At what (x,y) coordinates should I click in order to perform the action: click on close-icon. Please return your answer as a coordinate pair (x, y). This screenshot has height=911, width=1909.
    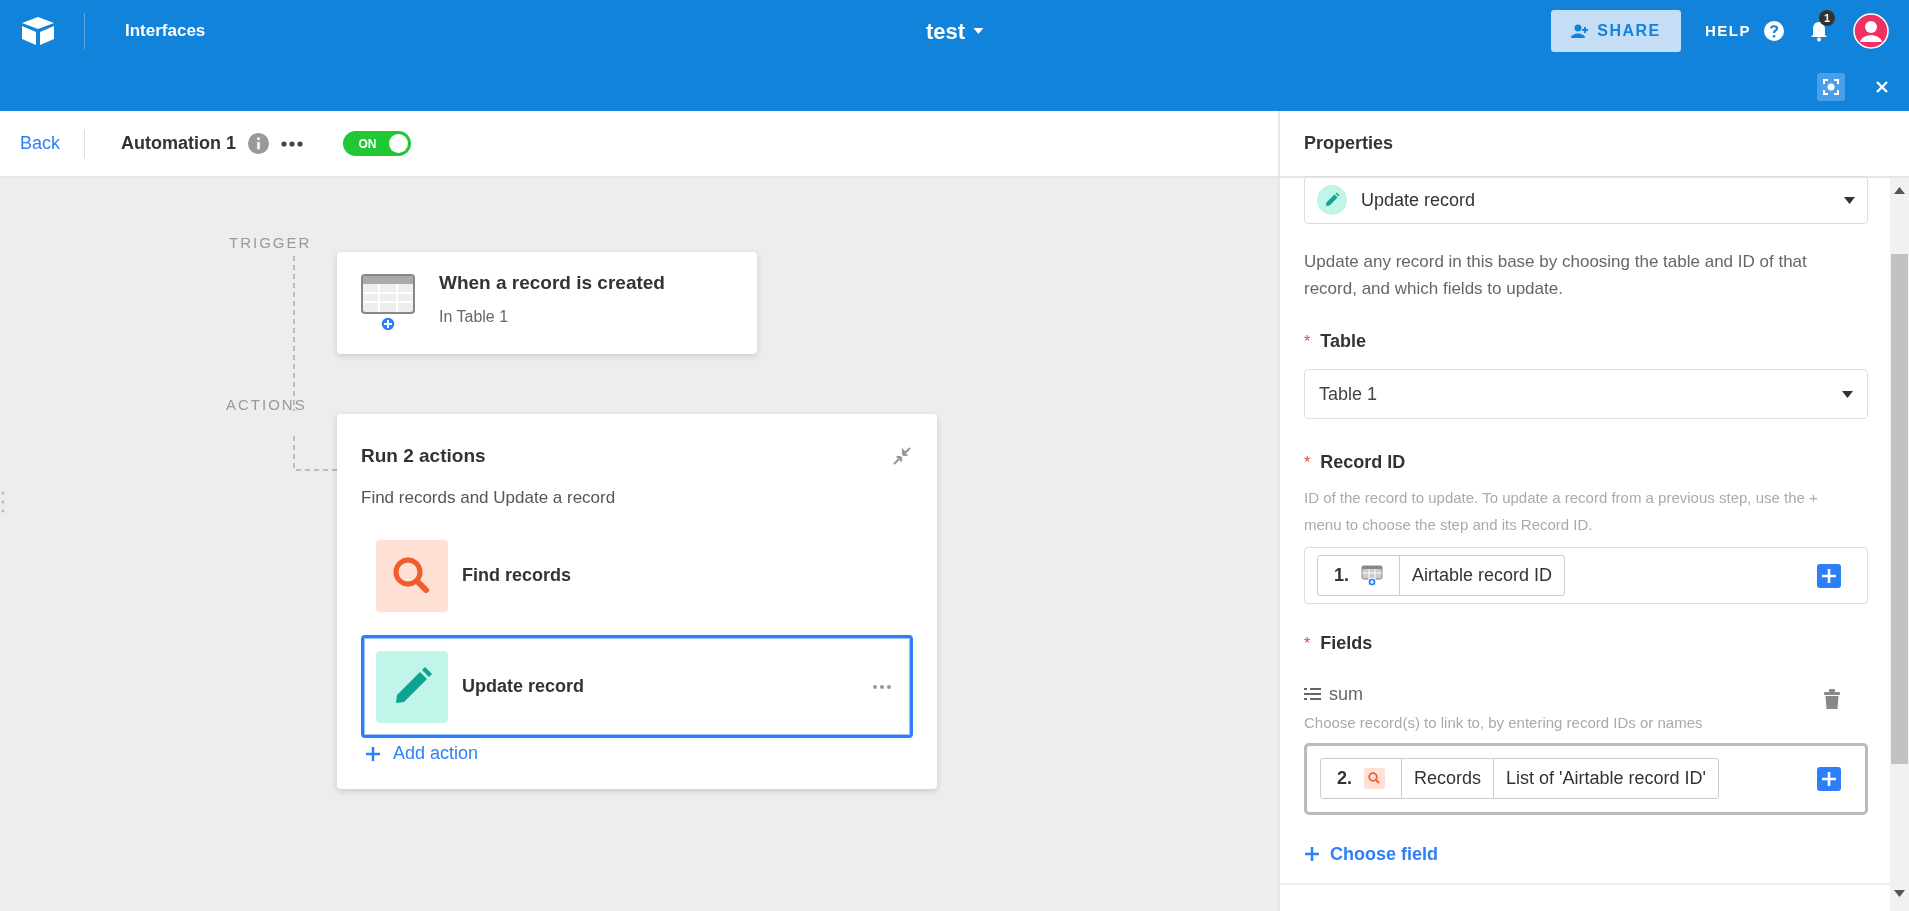
    Looking at the image, I should click on (1882, 86).